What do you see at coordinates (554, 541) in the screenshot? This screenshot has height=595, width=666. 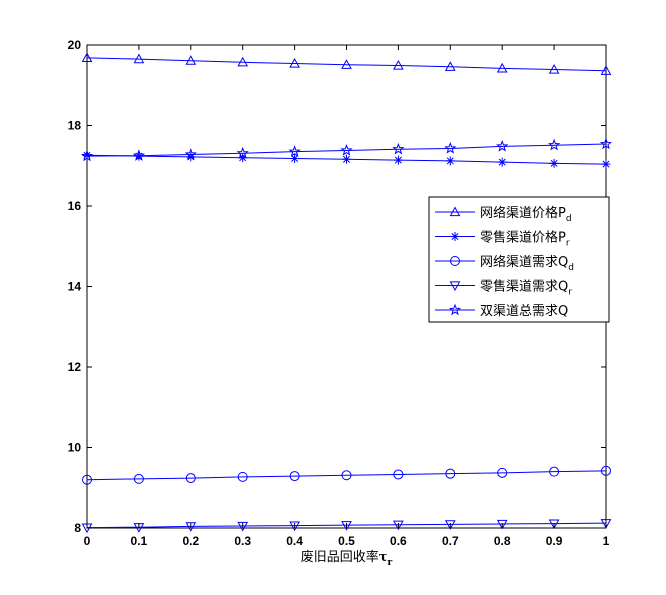 I see `x-tick-label: 0.9` at bounding box center [554, 541].